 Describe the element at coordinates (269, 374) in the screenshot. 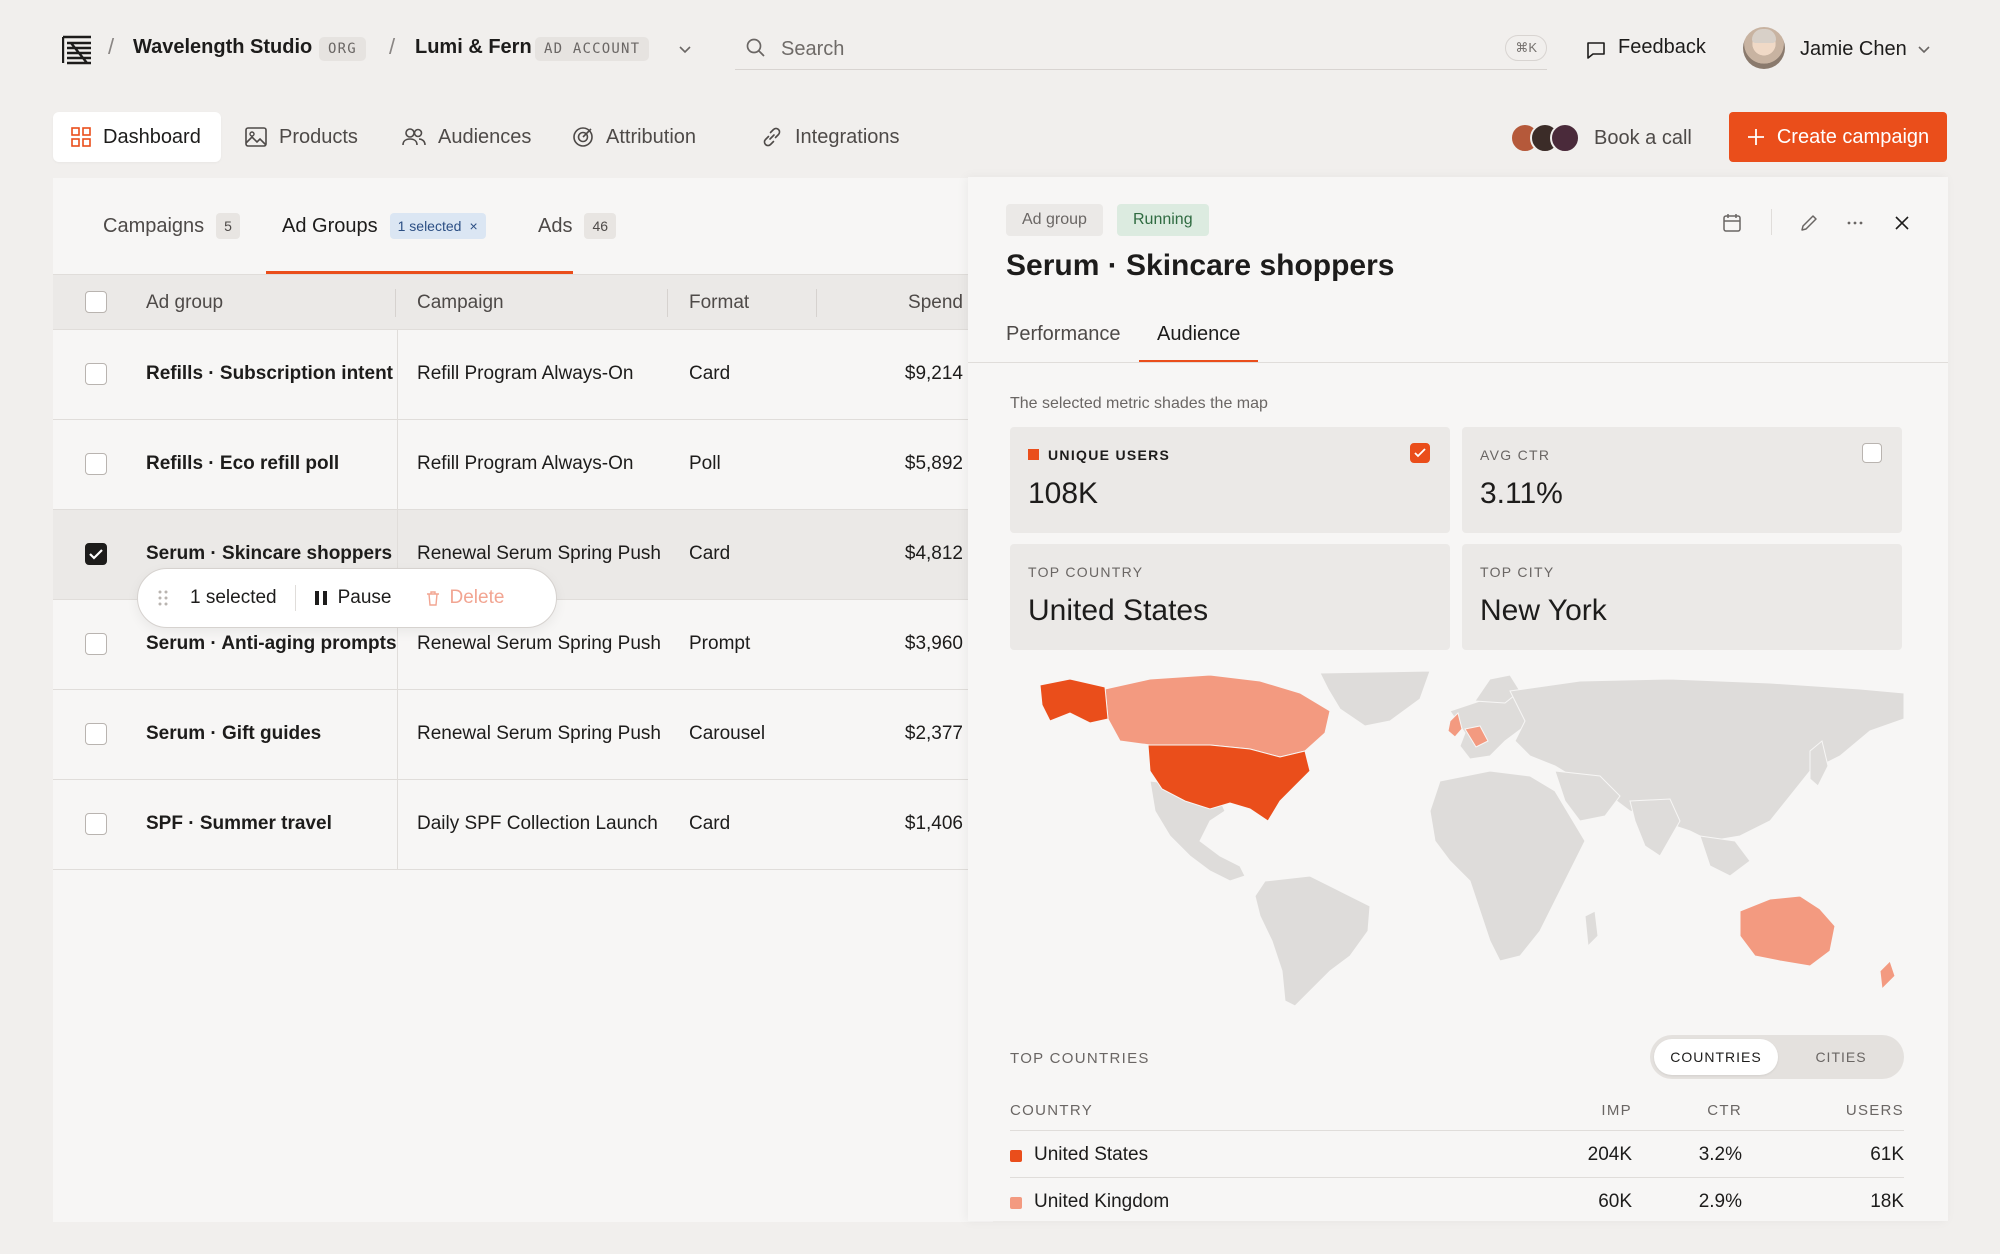

I see `ad-group-name: Refills · Subscription intent` at that location.